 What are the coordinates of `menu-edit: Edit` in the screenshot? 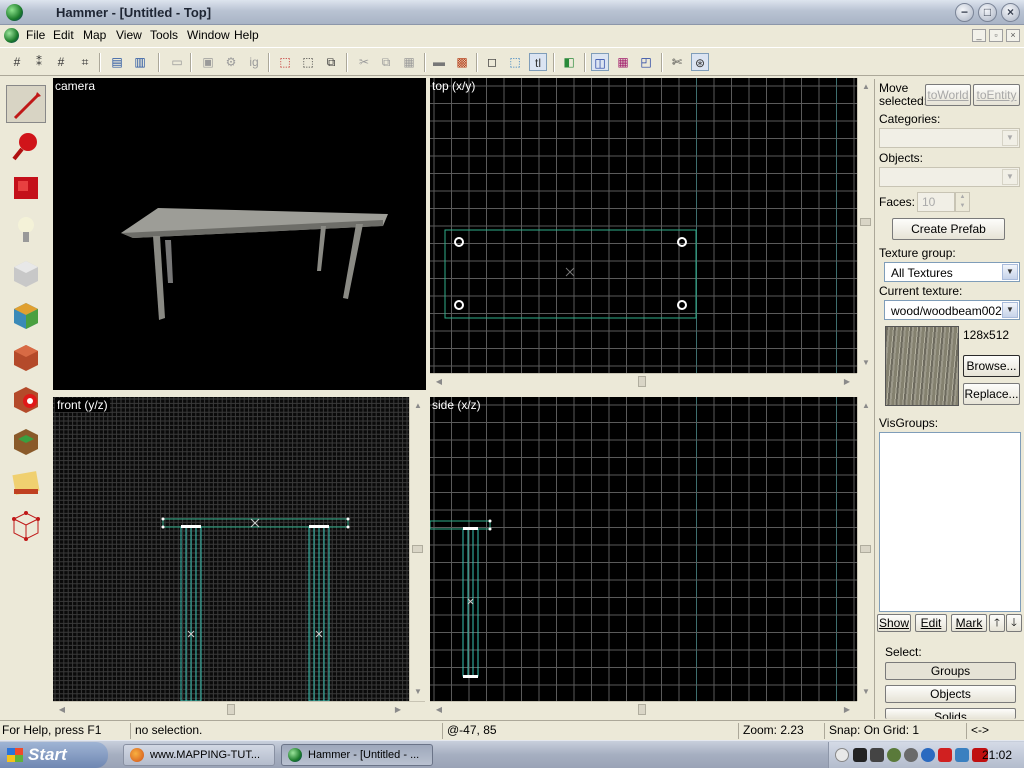 It's located at (63, 35).